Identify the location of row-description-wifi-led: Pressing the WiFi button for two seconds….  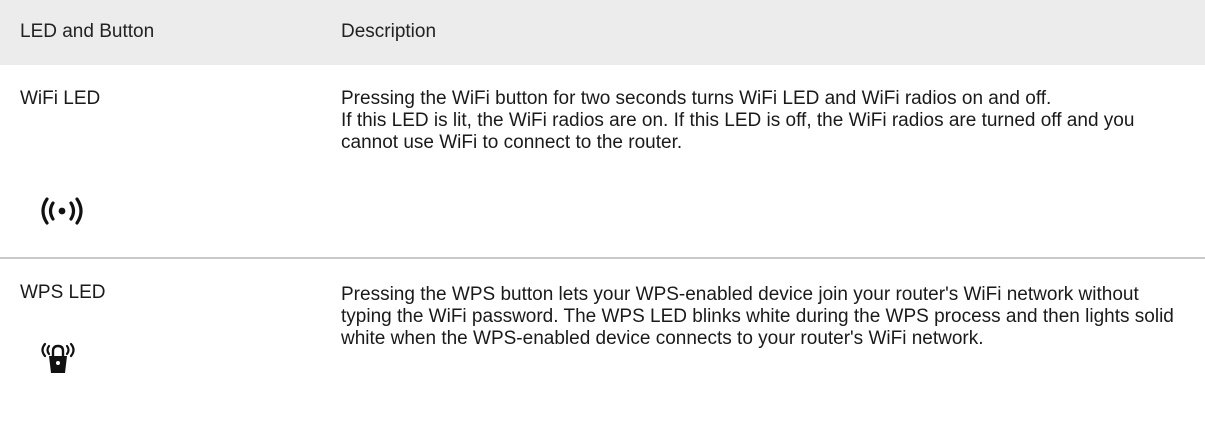
(766, 121).